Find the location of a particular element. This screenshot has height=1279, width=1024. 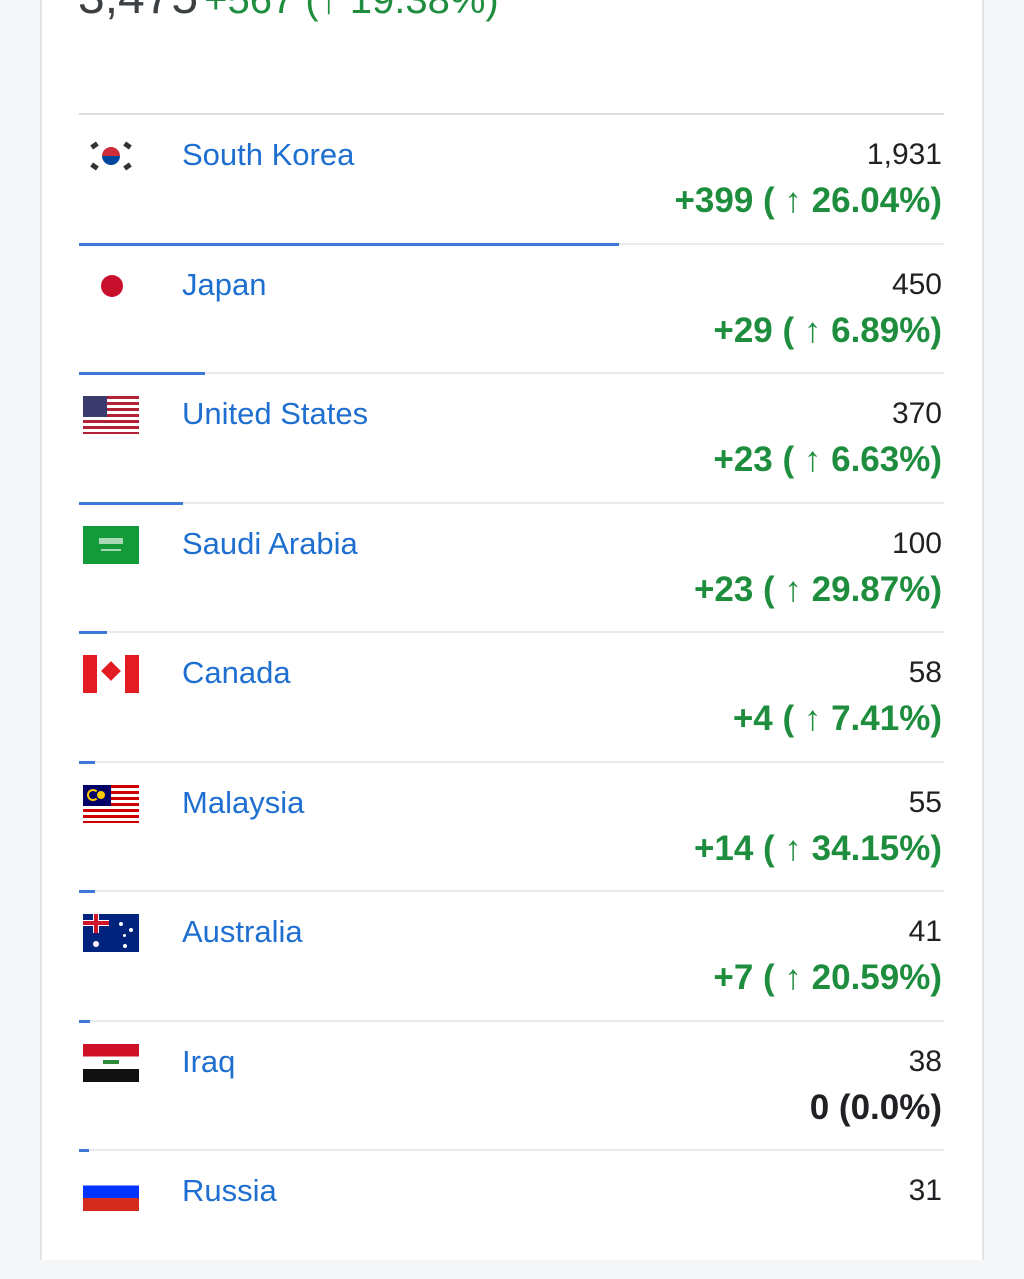

country-row: Russia 31 is located at coordinates (511, 1214).